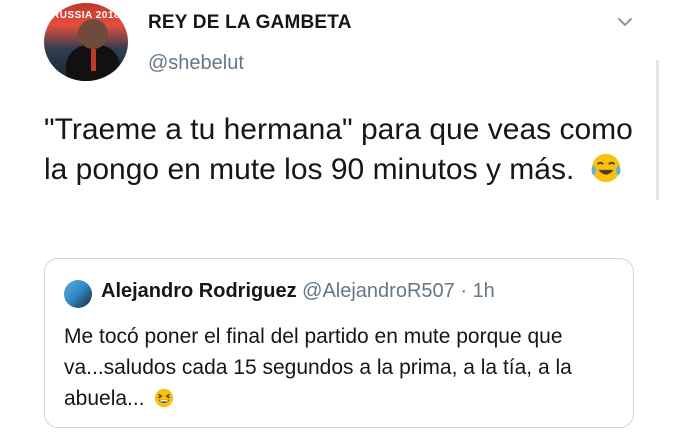 Image resolution: width=680 pixels, height=437 pixels. I want to click on quoted-tweet-time: 1h, so click(484, 291).